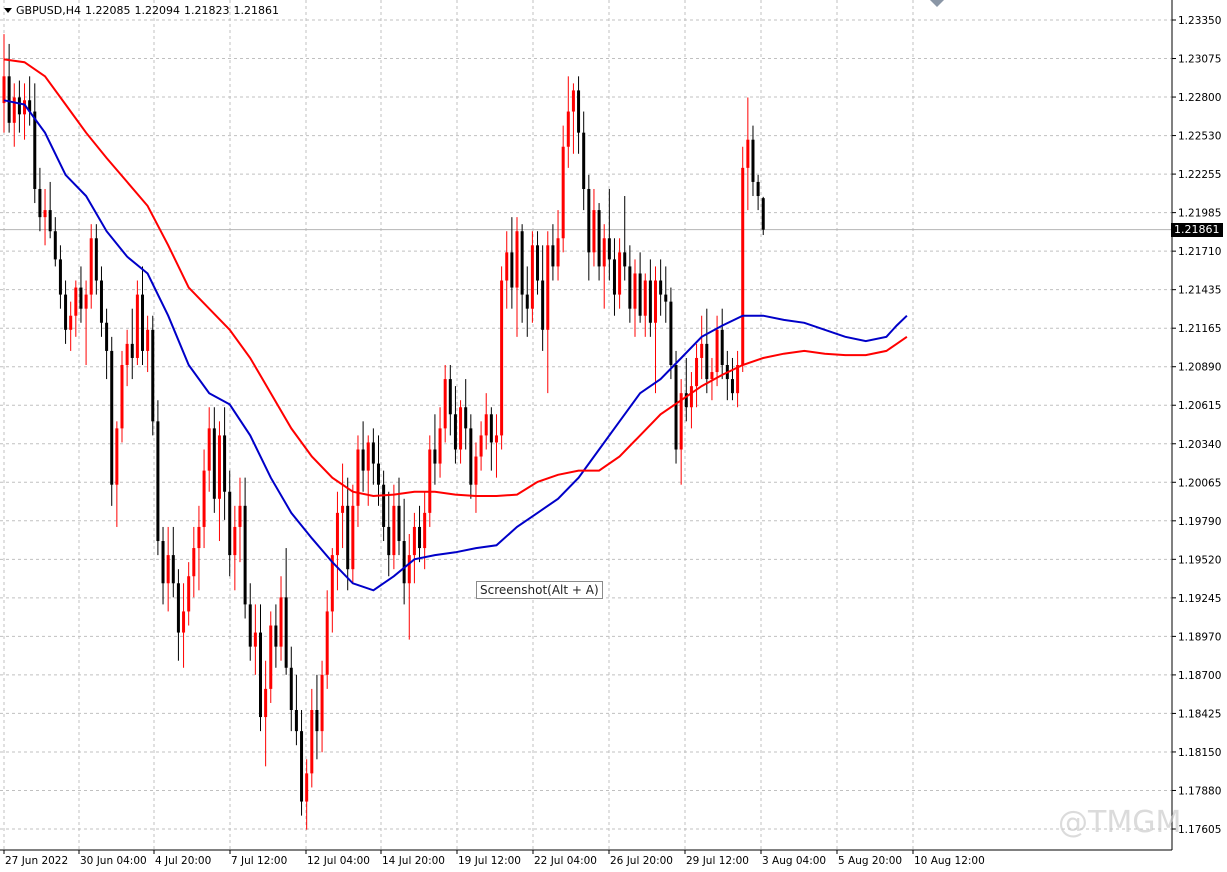 Image resolution: width=1227 pixels, height=872 pixels. What do you see at coordinates (1199, 676) in the screenshot?
I see `y-tick-label: 1.18700` at bounding box center [1199, 676].